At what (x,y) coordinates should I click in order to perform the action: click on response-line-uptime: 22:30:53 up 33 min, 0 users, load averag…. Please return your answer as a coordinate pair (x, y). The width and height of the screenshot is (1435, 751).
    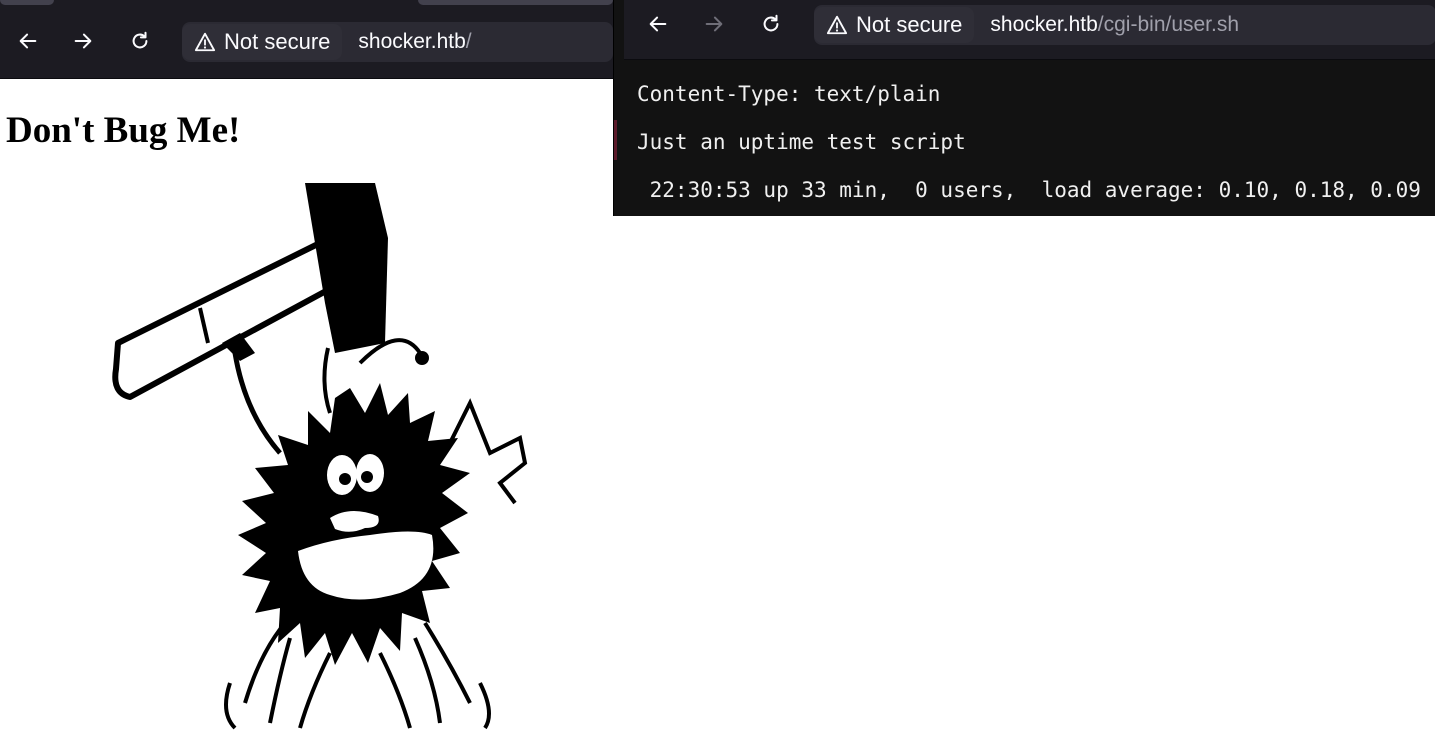
    Looking at the image, I should click on (1029, 190).